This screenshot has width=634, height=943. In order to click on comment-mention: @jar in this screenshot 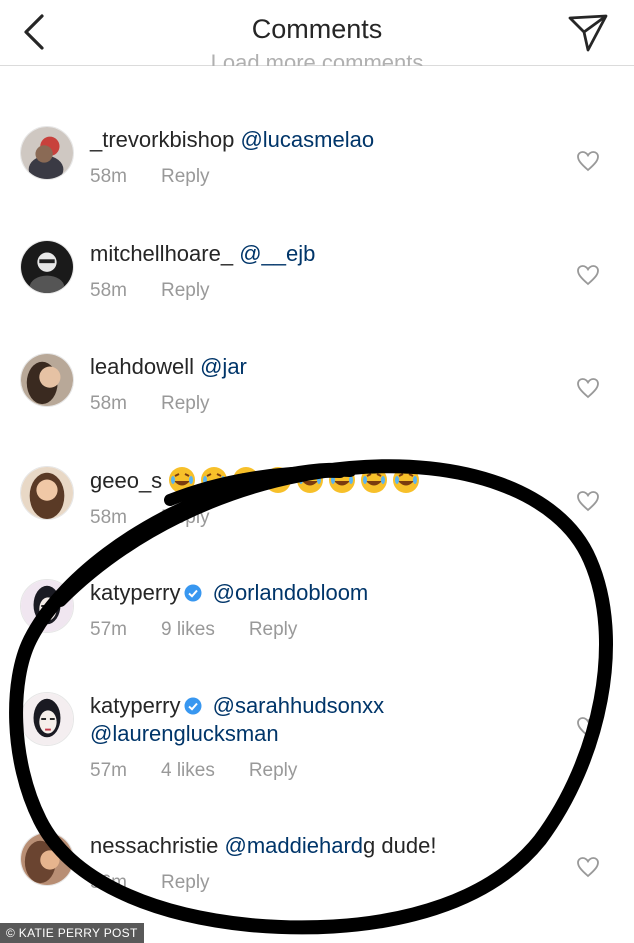, I will do `click(223, 366)`.